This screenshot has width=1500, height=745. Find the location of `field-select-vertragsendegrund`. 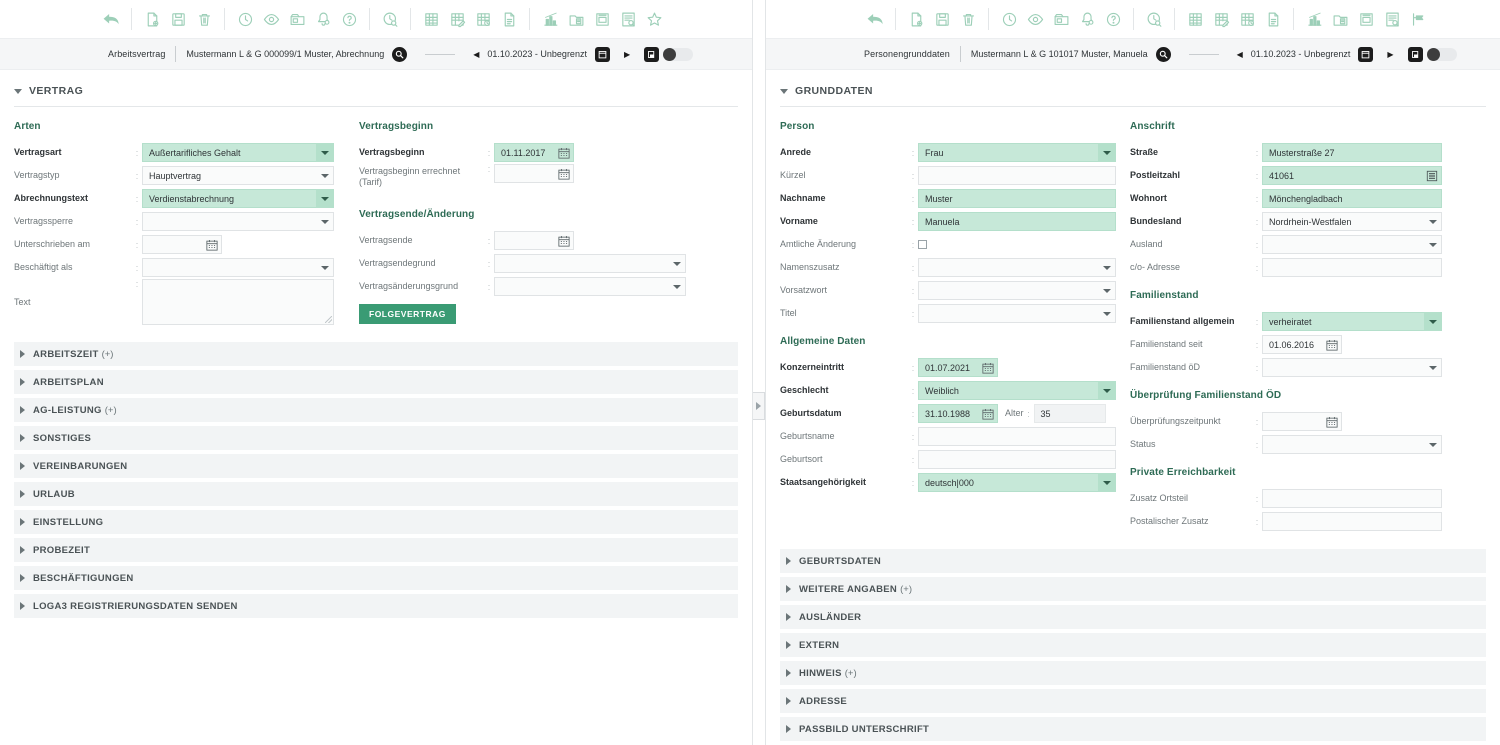

field-select-vertragsendegrund is located at coordinates (590, 263).